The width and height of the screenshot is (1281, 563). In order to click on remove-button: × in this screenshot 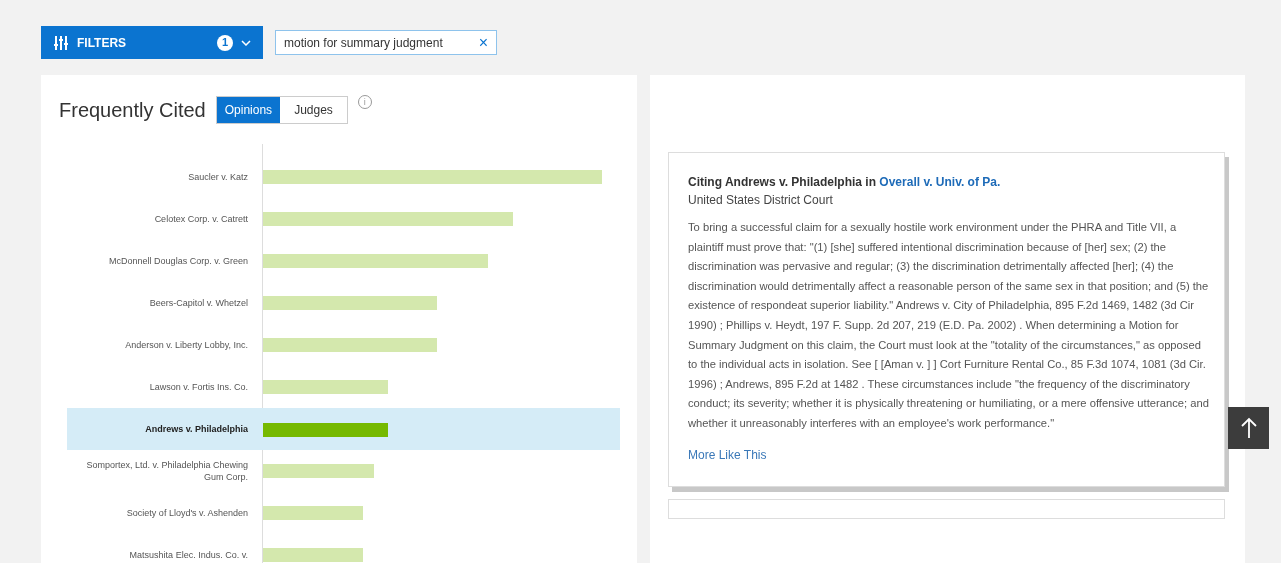, I will do `click(483, 42)`.